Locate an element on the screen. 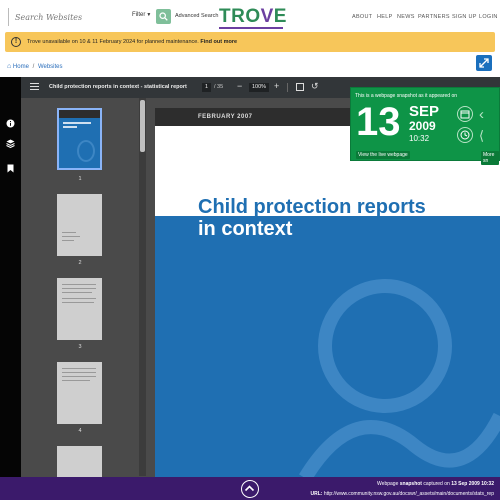 The height and width of the screenshot is (500, 500). breadcrumb-websites: Websites is located at coordinates (50, 67).